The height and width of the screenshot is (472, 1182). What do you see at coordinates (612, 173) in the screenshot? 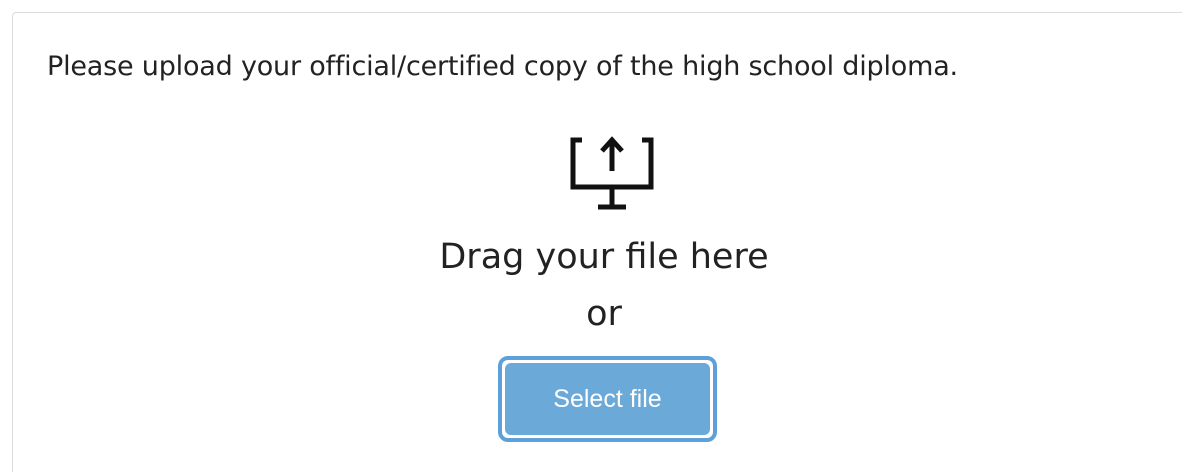
I see `upload-monitor-icon` at bounding box center [612, 173].